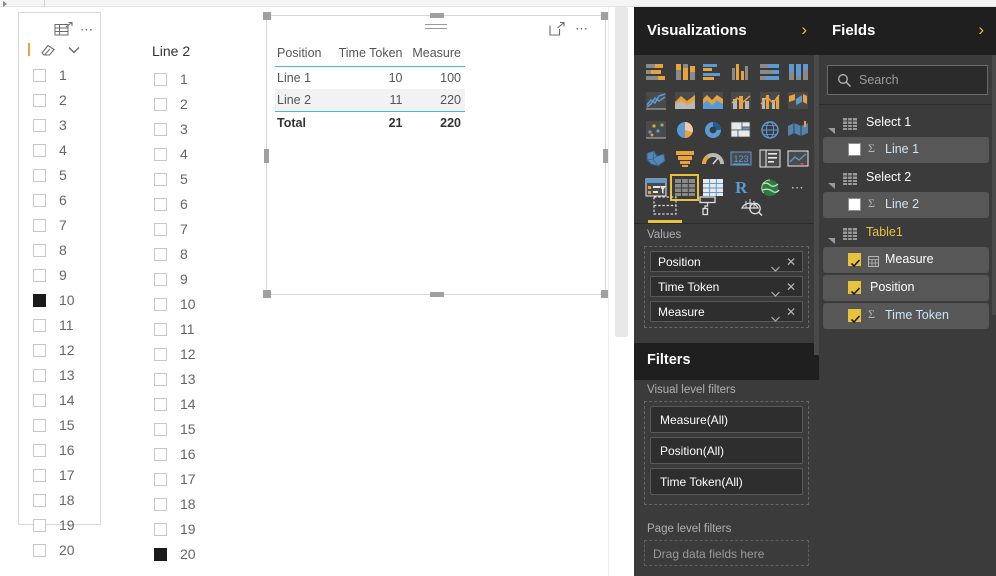 This screenshot has height=576, width=996. I want to click on slicer1-item: 12, so click(59, 350).